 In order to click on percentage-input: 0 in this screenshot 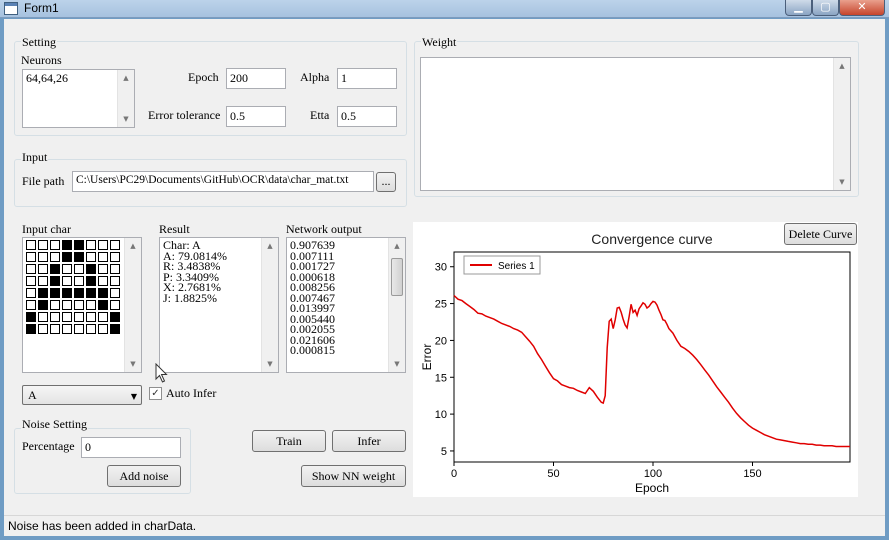, I will do `click(131, 447)`.